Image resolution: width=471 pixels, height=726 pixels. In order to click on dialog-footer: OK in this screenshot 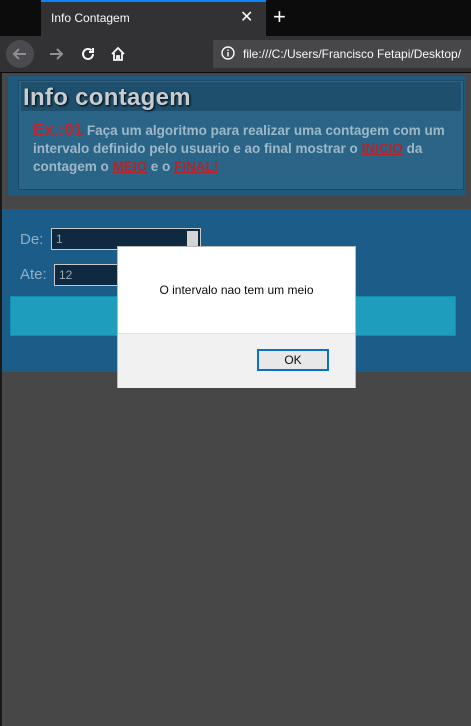, I will do `click(236, 360)`.